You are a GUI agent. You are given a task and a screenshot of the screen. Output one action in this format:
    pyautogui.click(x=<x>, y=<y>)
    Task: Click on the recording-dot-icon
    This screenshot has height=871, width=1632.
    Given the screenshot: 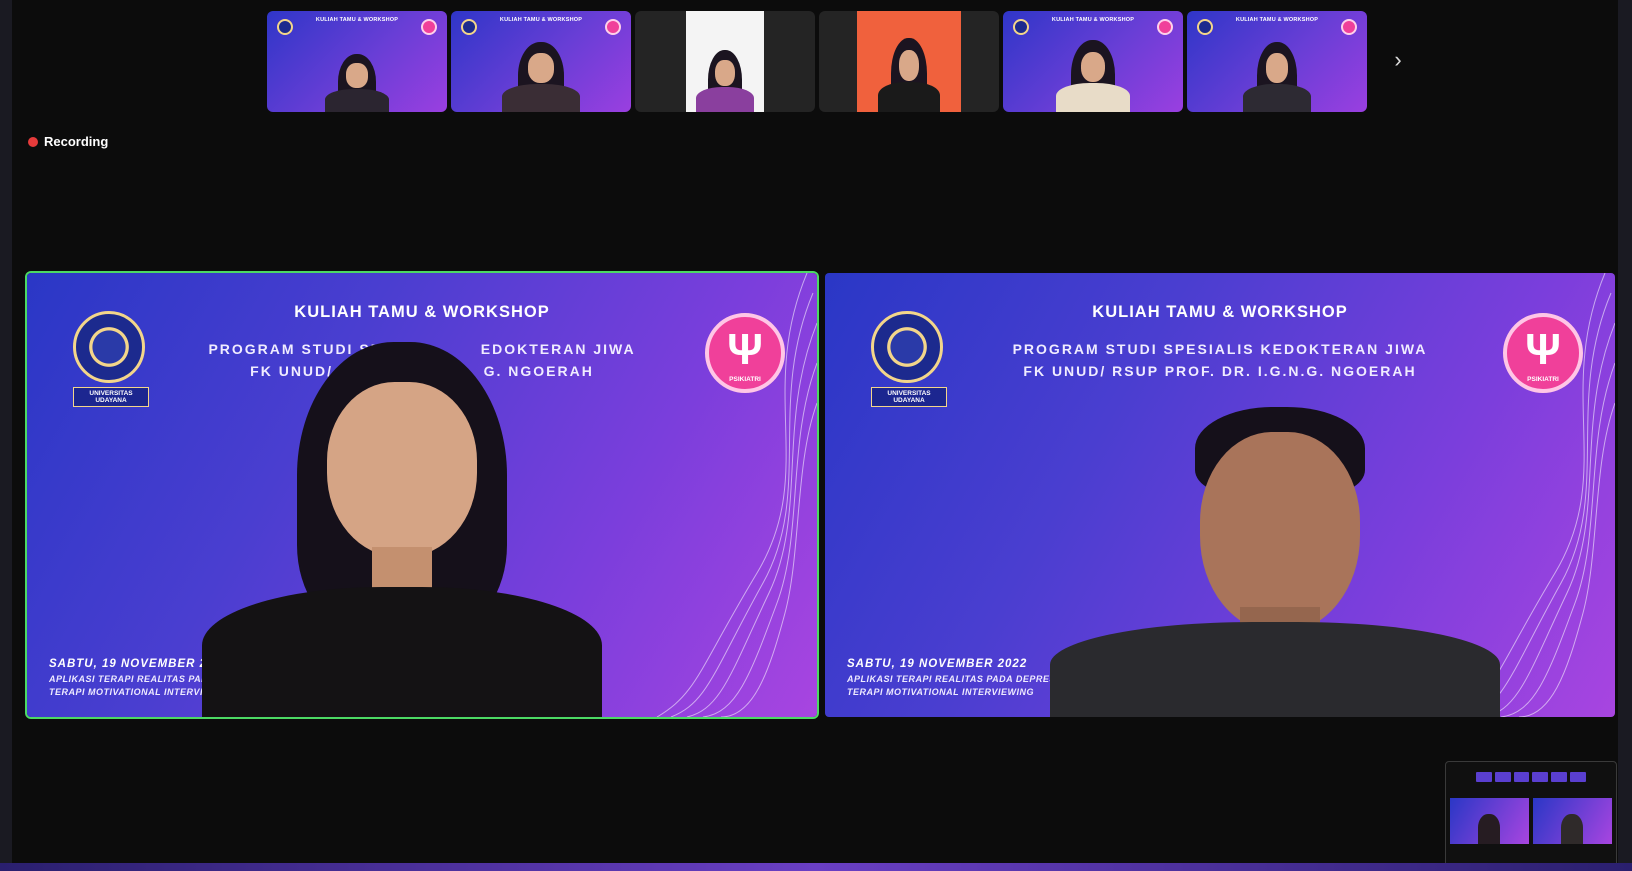 What is the action you would take?
    pyautogui.click(x=33, y=141)
    